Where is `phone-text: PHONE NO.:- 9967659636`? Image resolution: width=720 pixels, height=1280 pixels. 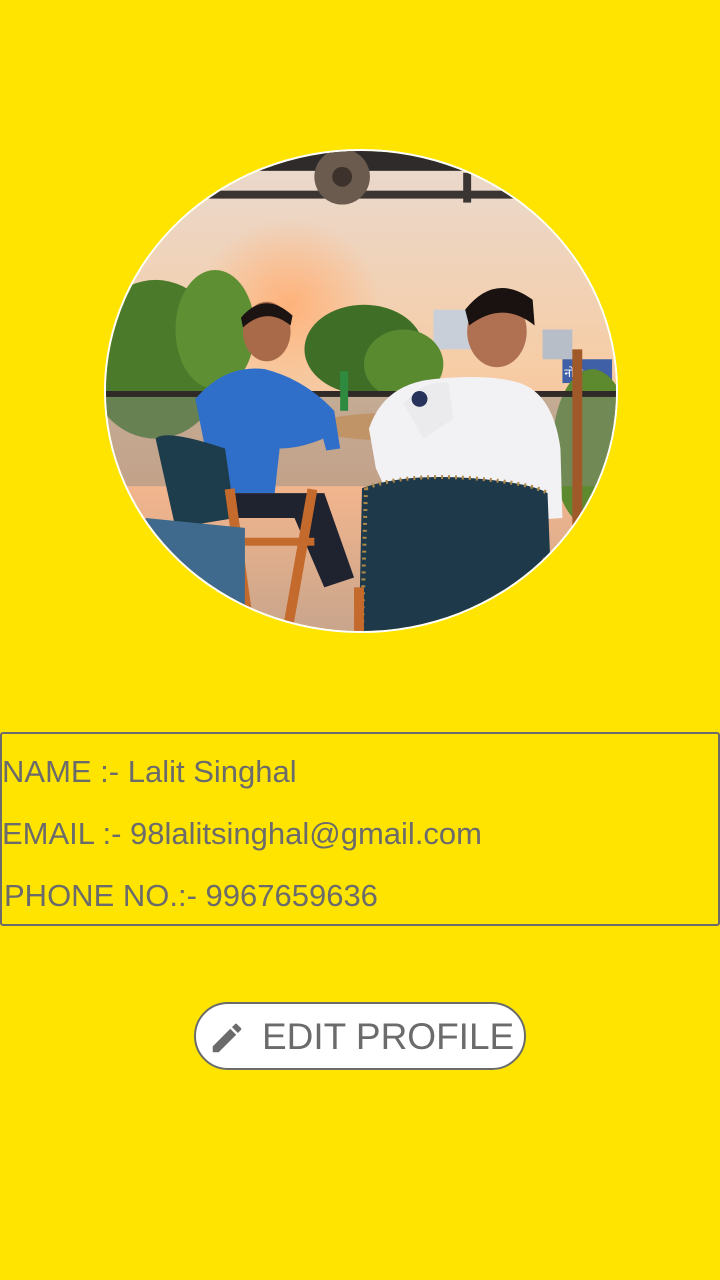 phone-text: PHONE NO.:- 9967659636 is located at coordinates (191, 895).